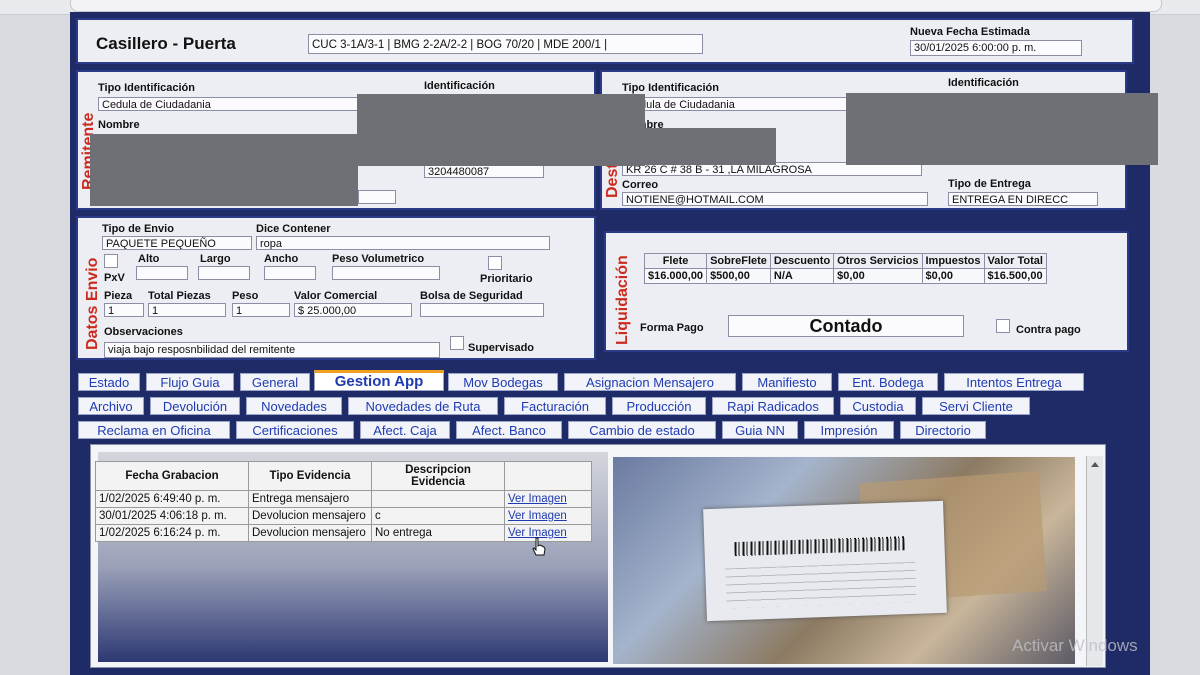 This screenshot has height=675, width=1200. I want to click on tab-intentos-entrega: Intentos Entrega, so click(1014, 382).